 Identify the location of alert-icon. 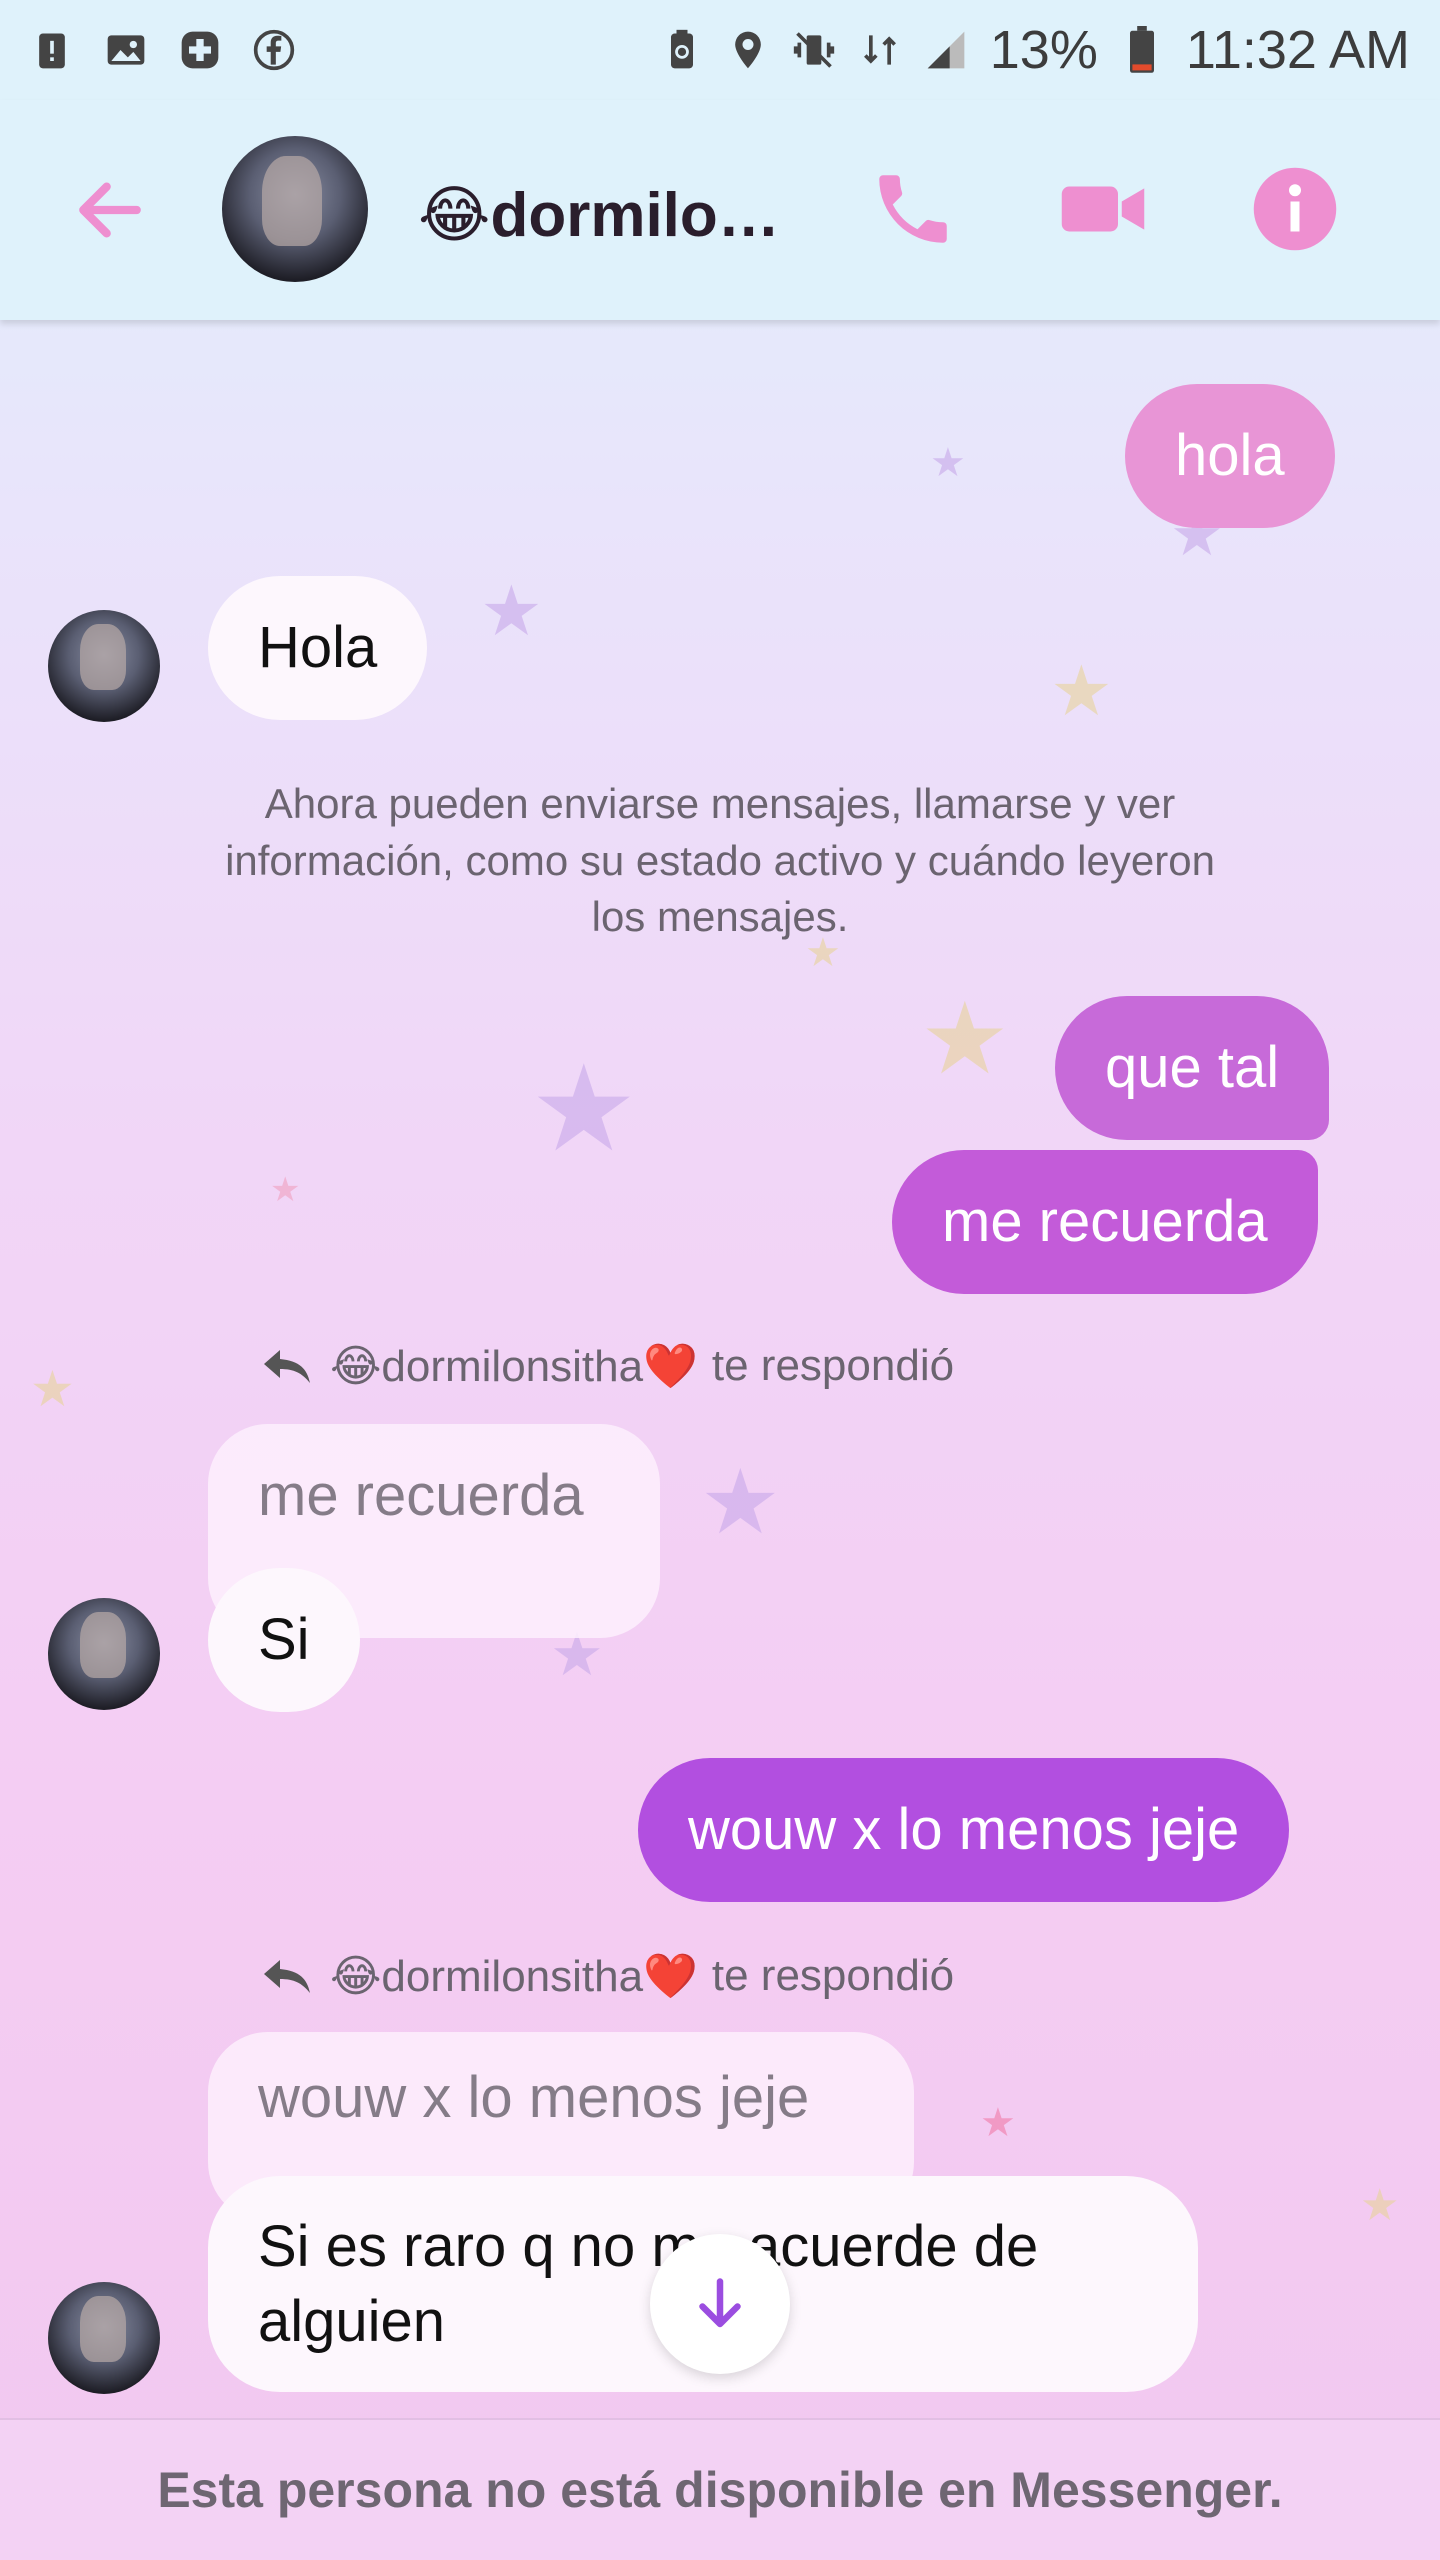
(52, 50).